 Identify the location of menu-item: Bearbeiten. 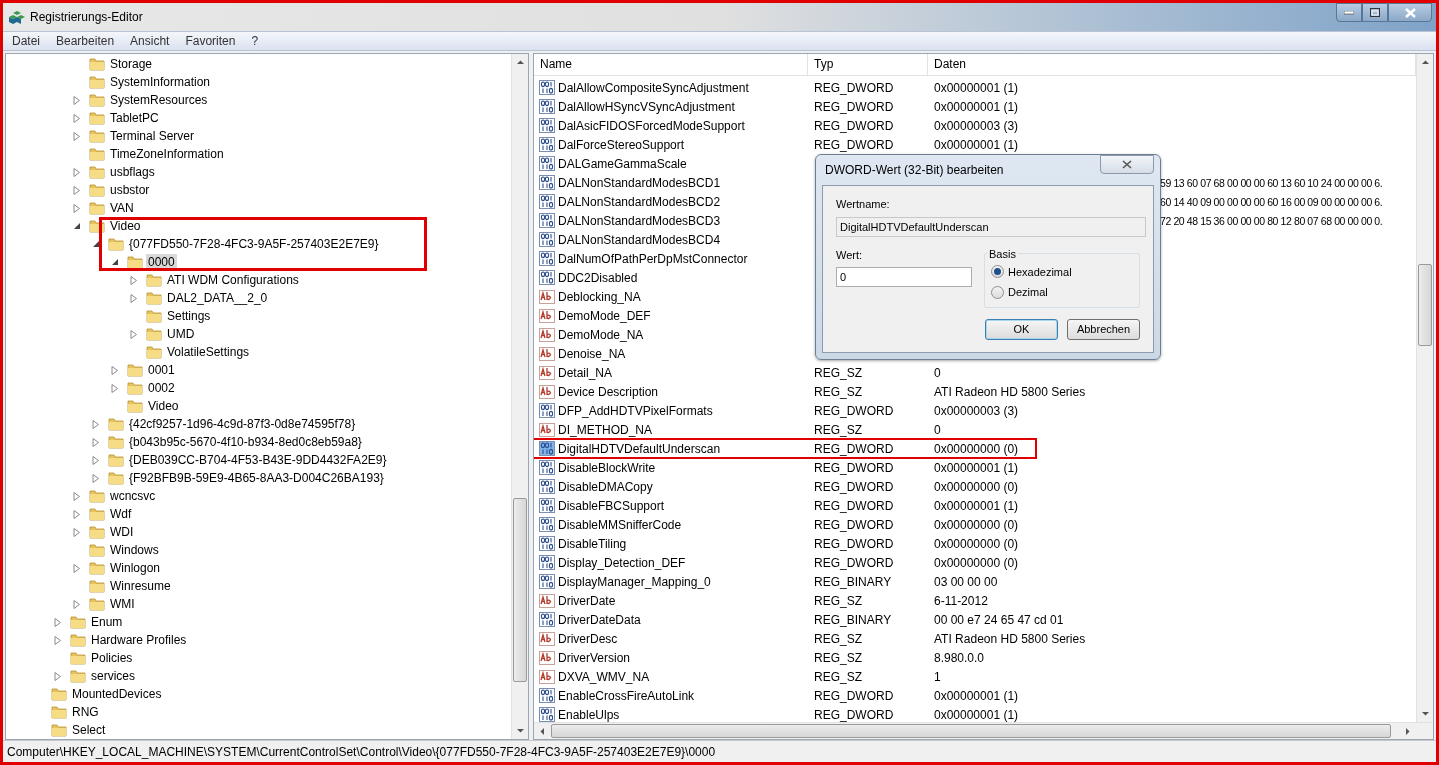
(85, 41).